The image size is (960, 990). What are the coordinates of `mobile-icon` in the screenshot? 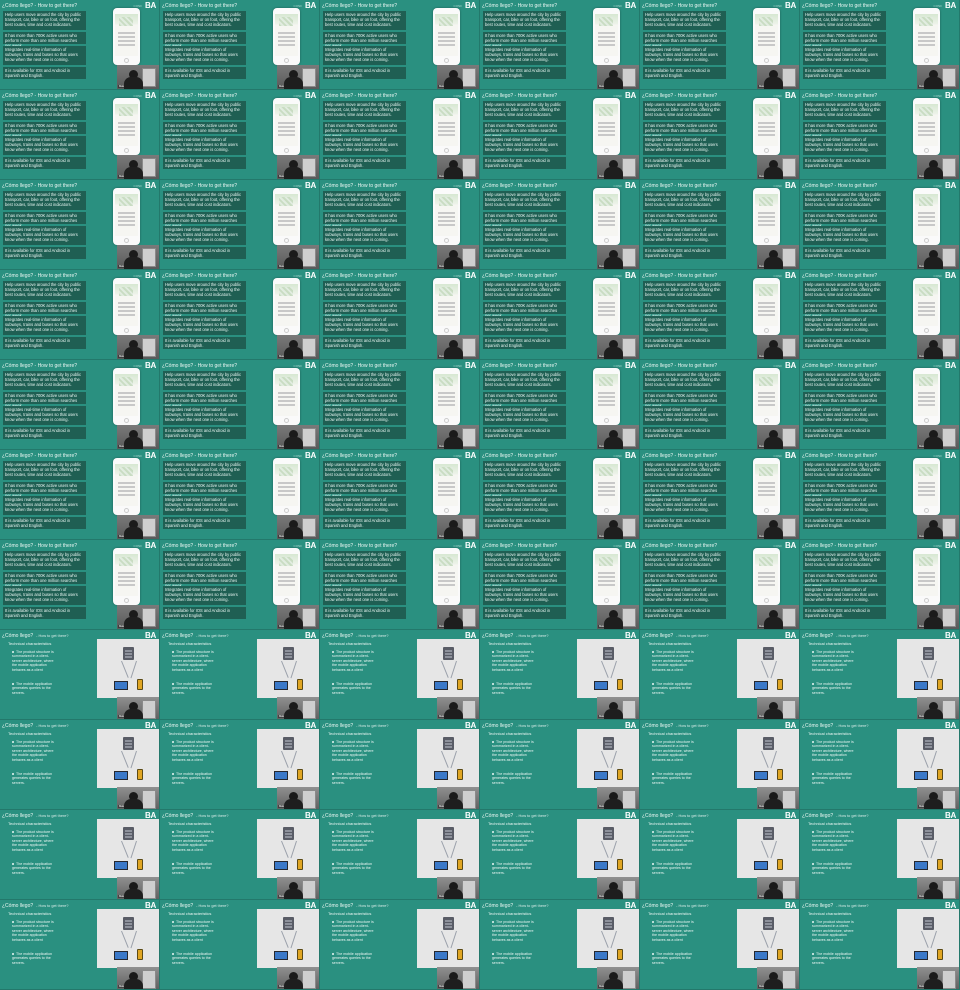 It's located at (140, 774).